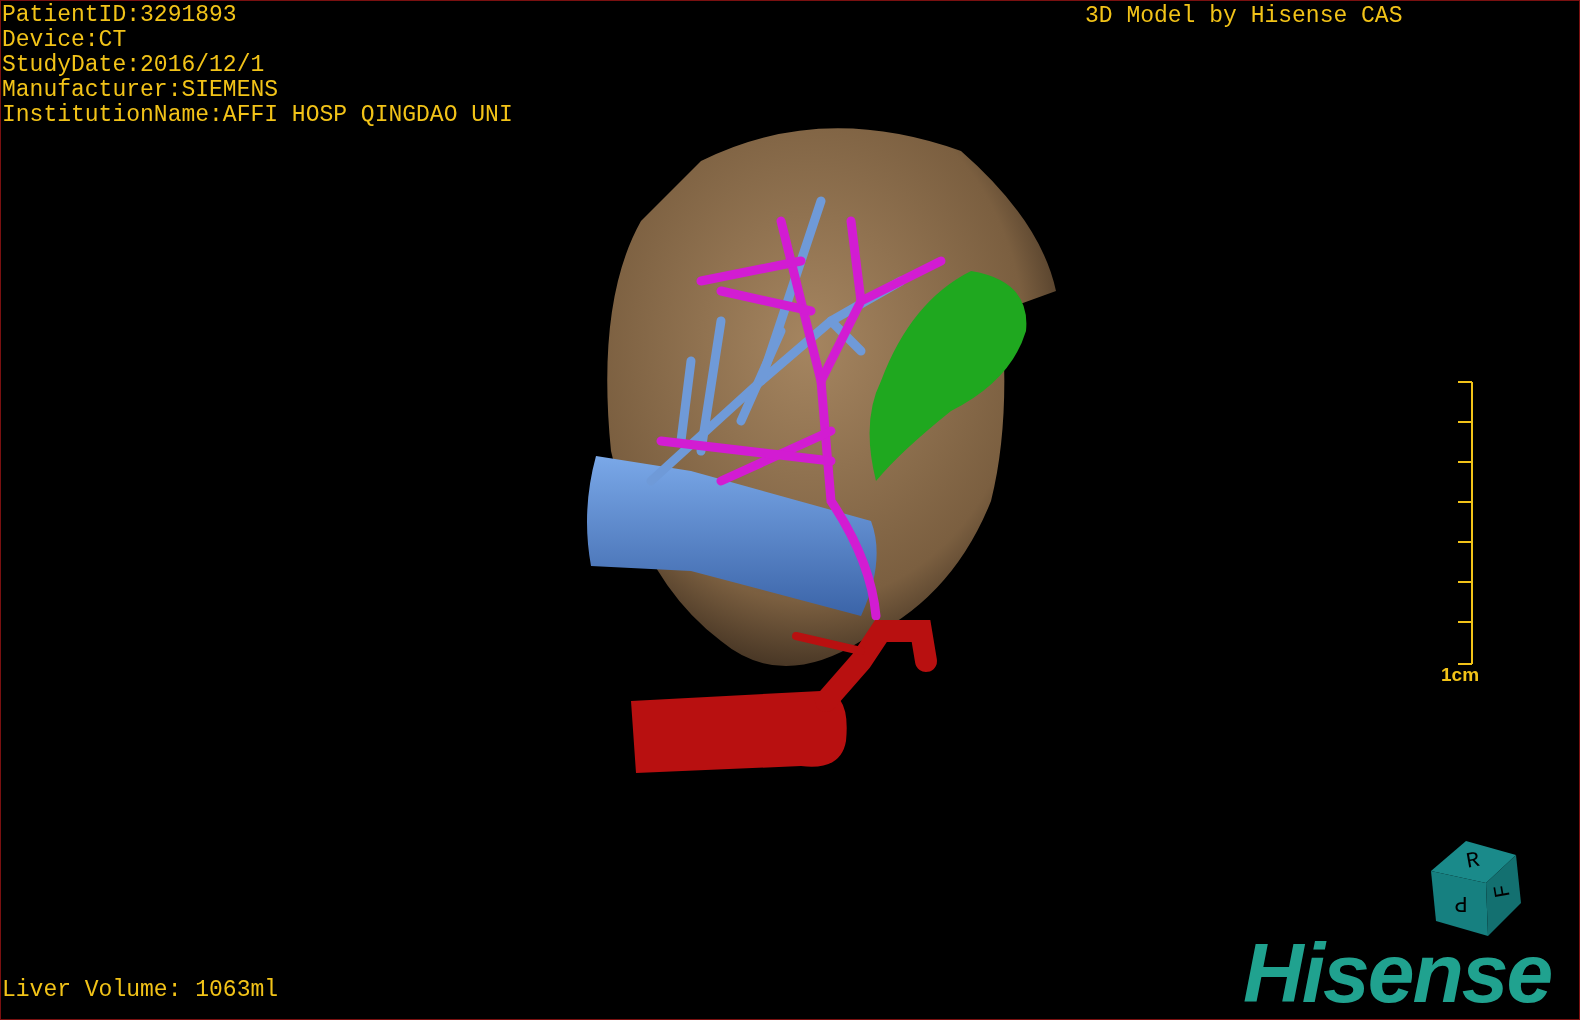  I want to click on patient-info-line: StudyDate:2016/12/1, so click(134, 65).